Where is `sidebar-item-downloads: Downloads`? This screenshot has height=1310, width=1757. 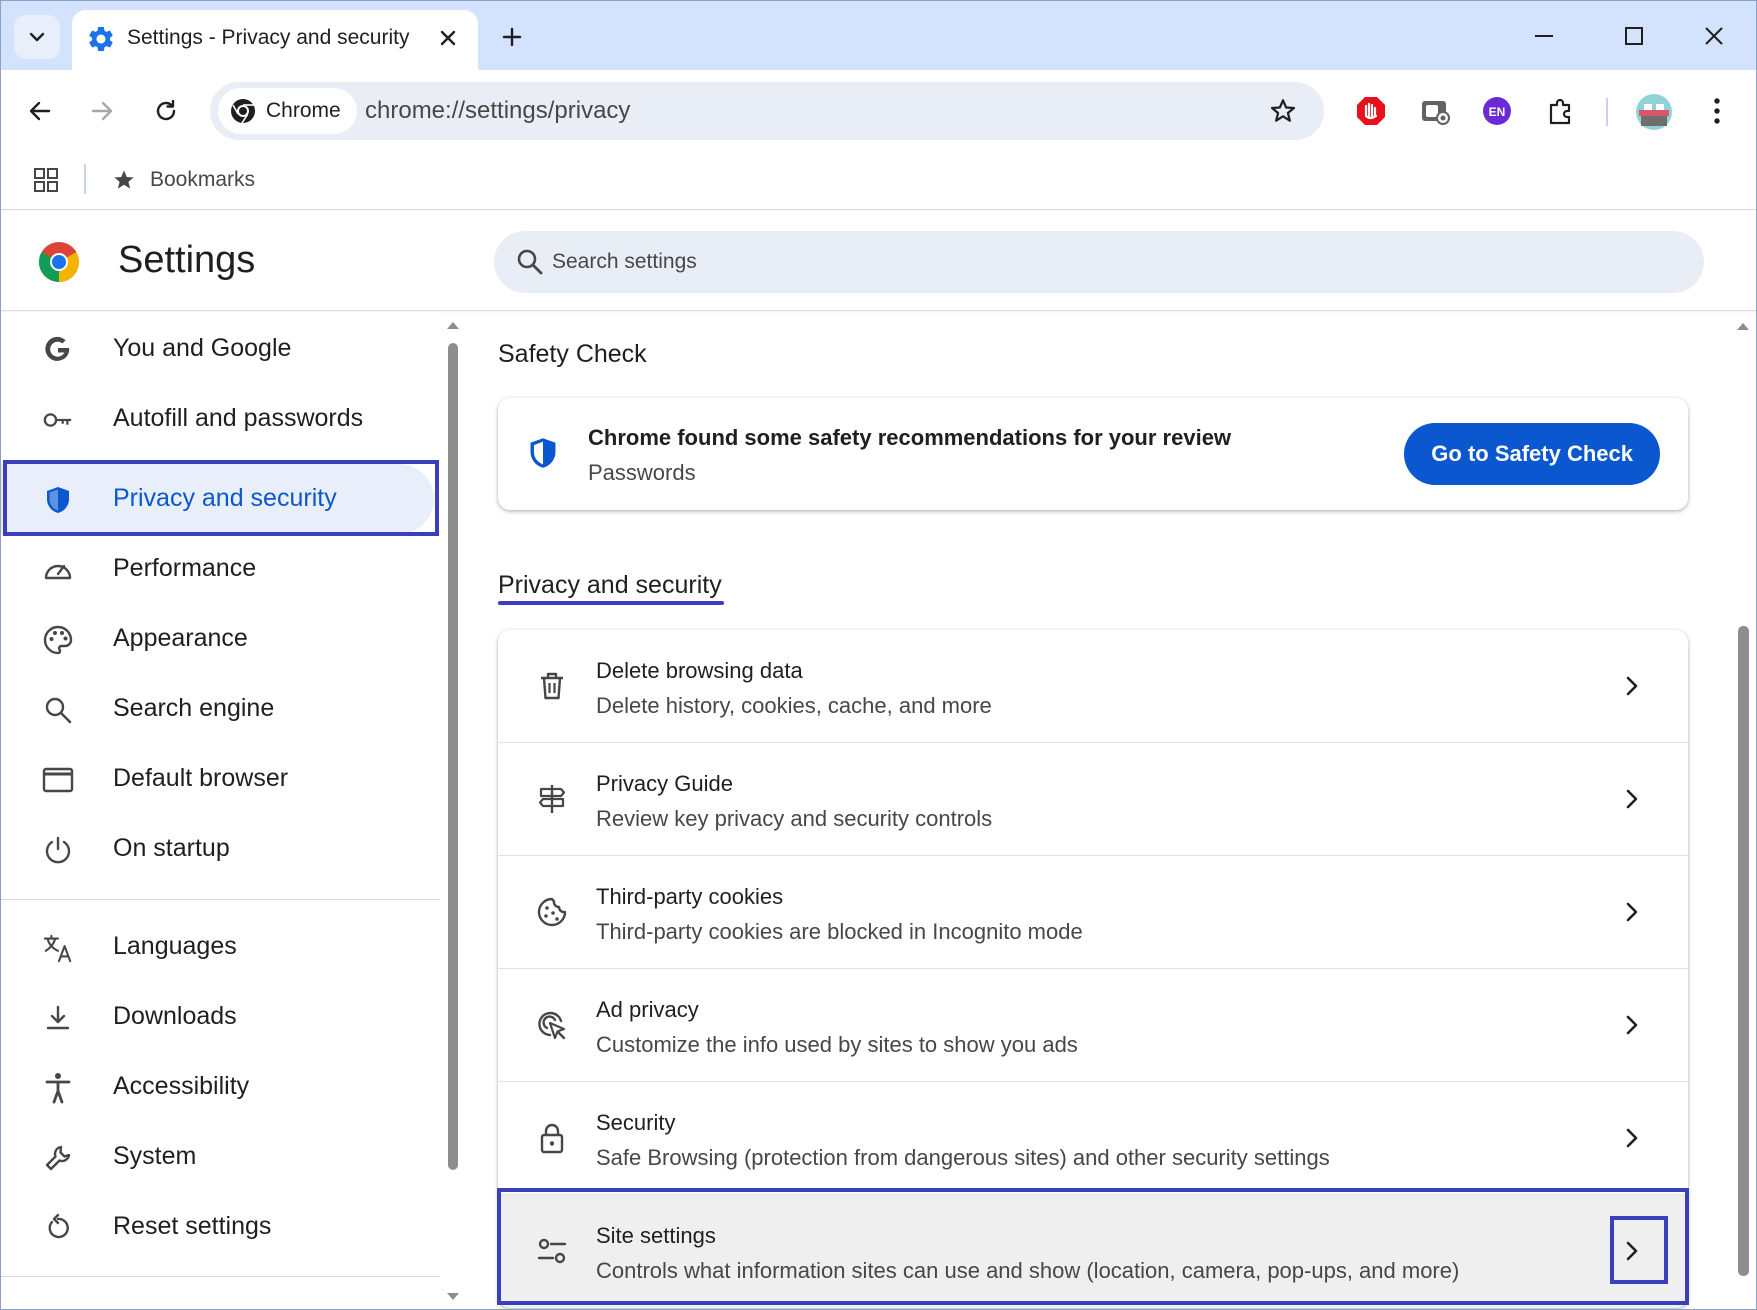 sidebar-item-downloads: Downloads is located at coordinates (218, 1017).